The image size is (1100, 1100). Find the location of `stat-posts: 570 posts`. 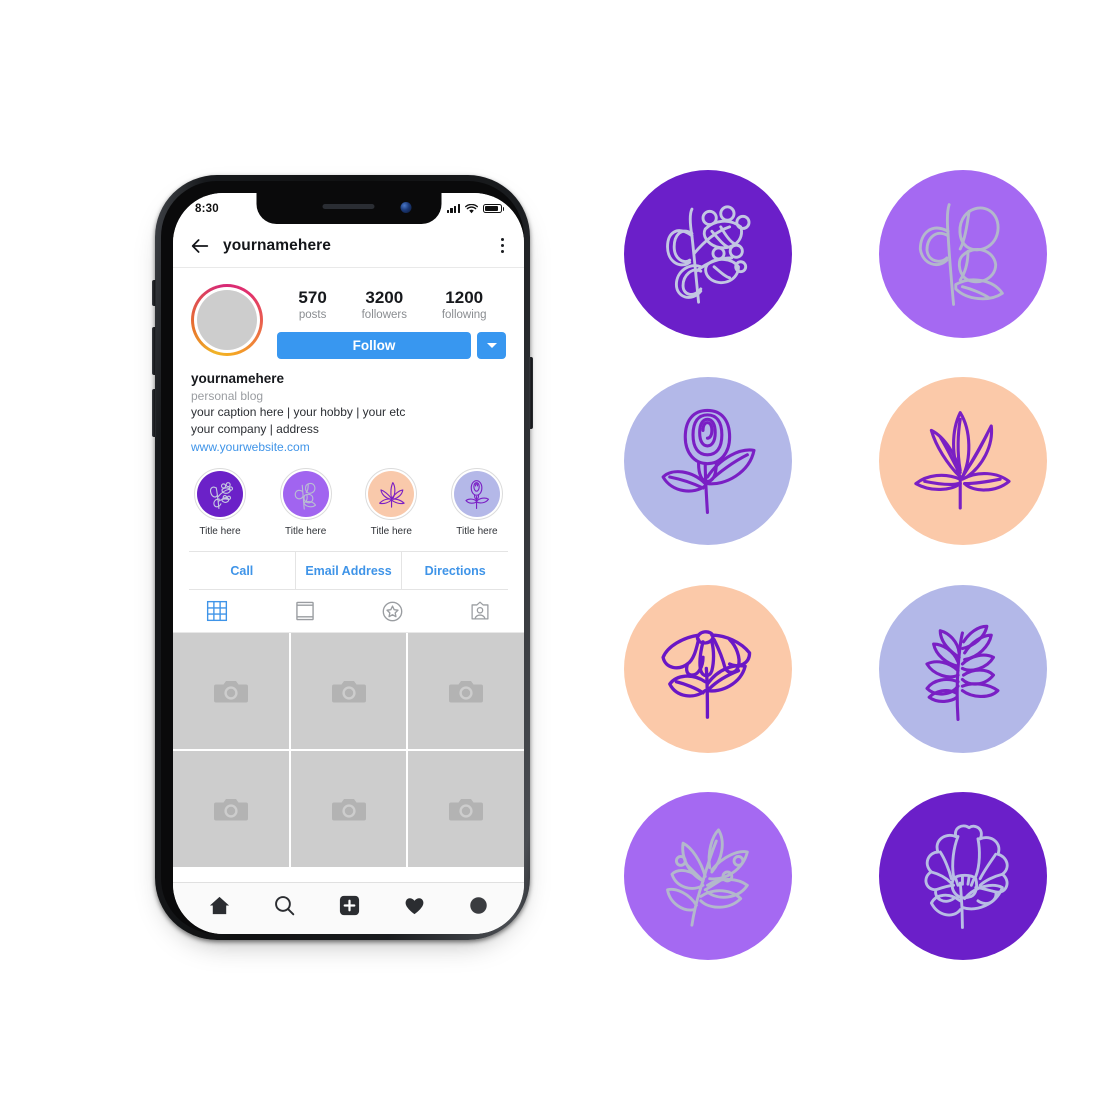

stat-posts: 570 posts is located at coordinates (312, 304).